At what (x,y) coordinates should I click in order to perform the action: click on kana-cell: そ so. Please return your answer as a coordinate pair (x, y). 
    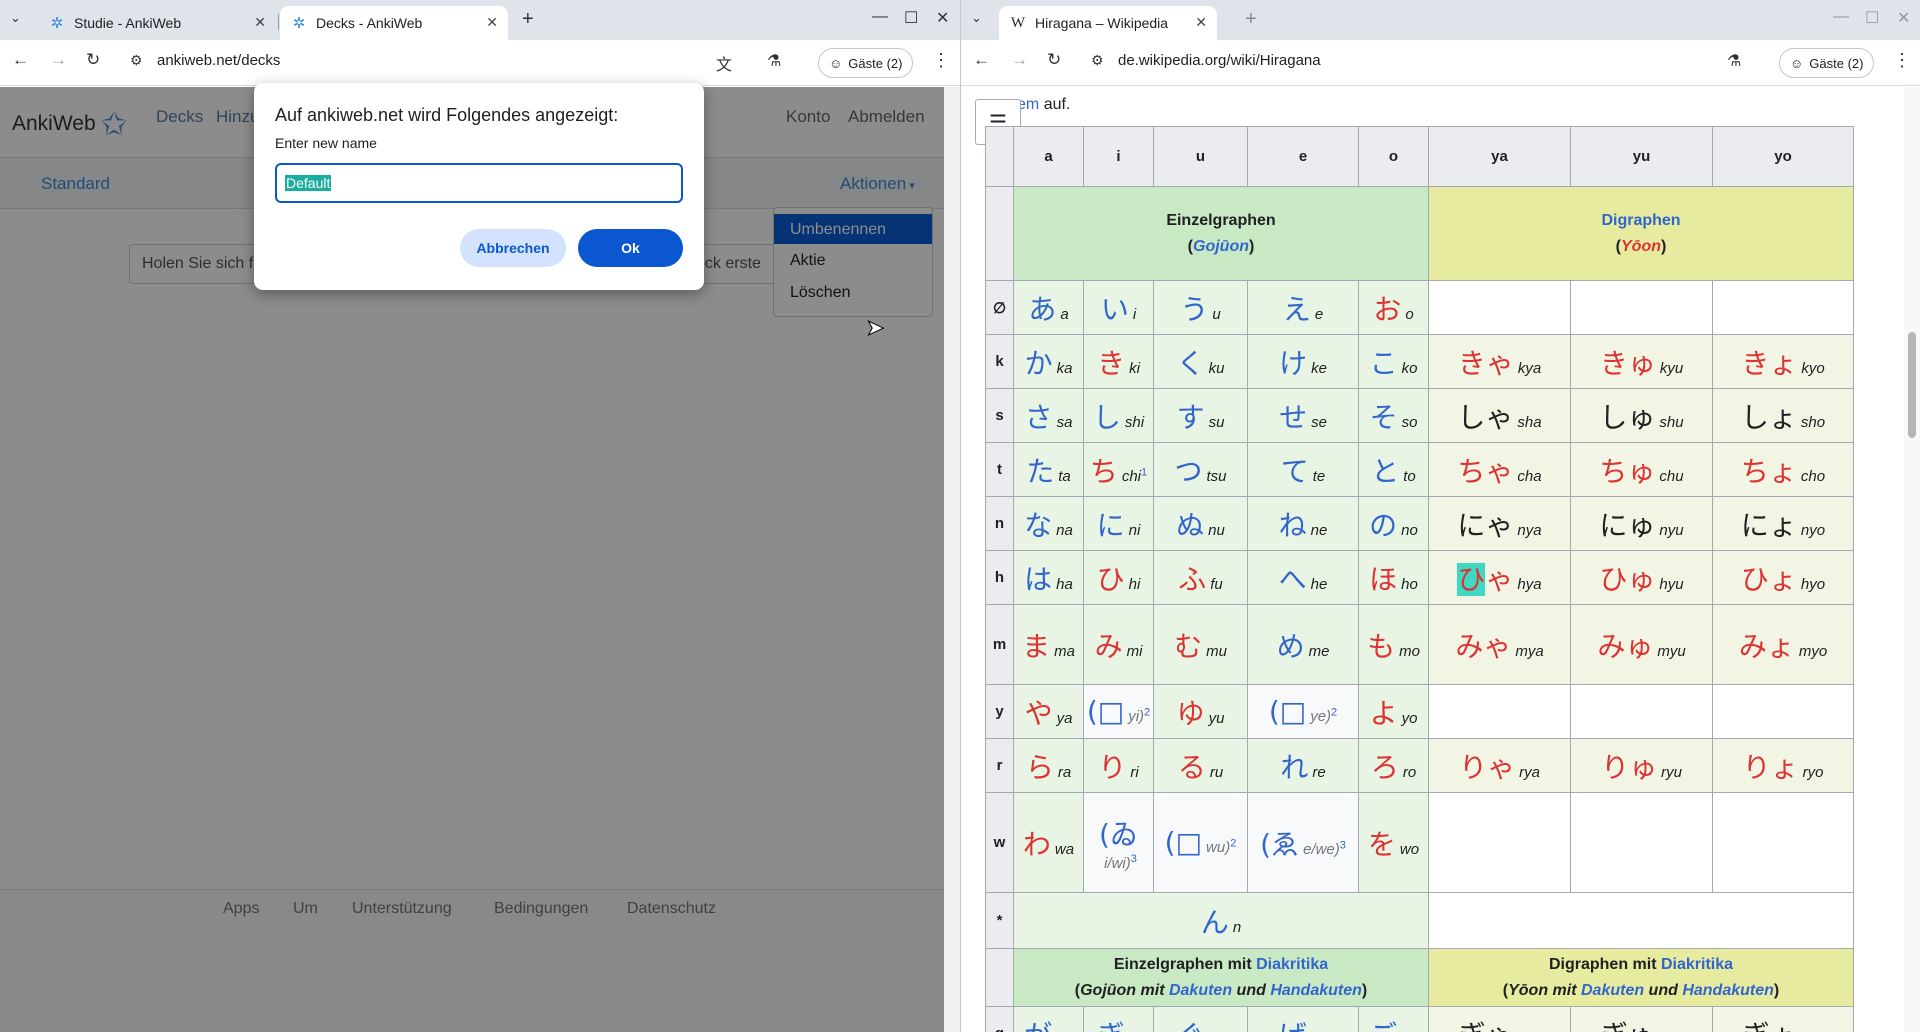
    Looking at the image, I should click on (1393, 415).